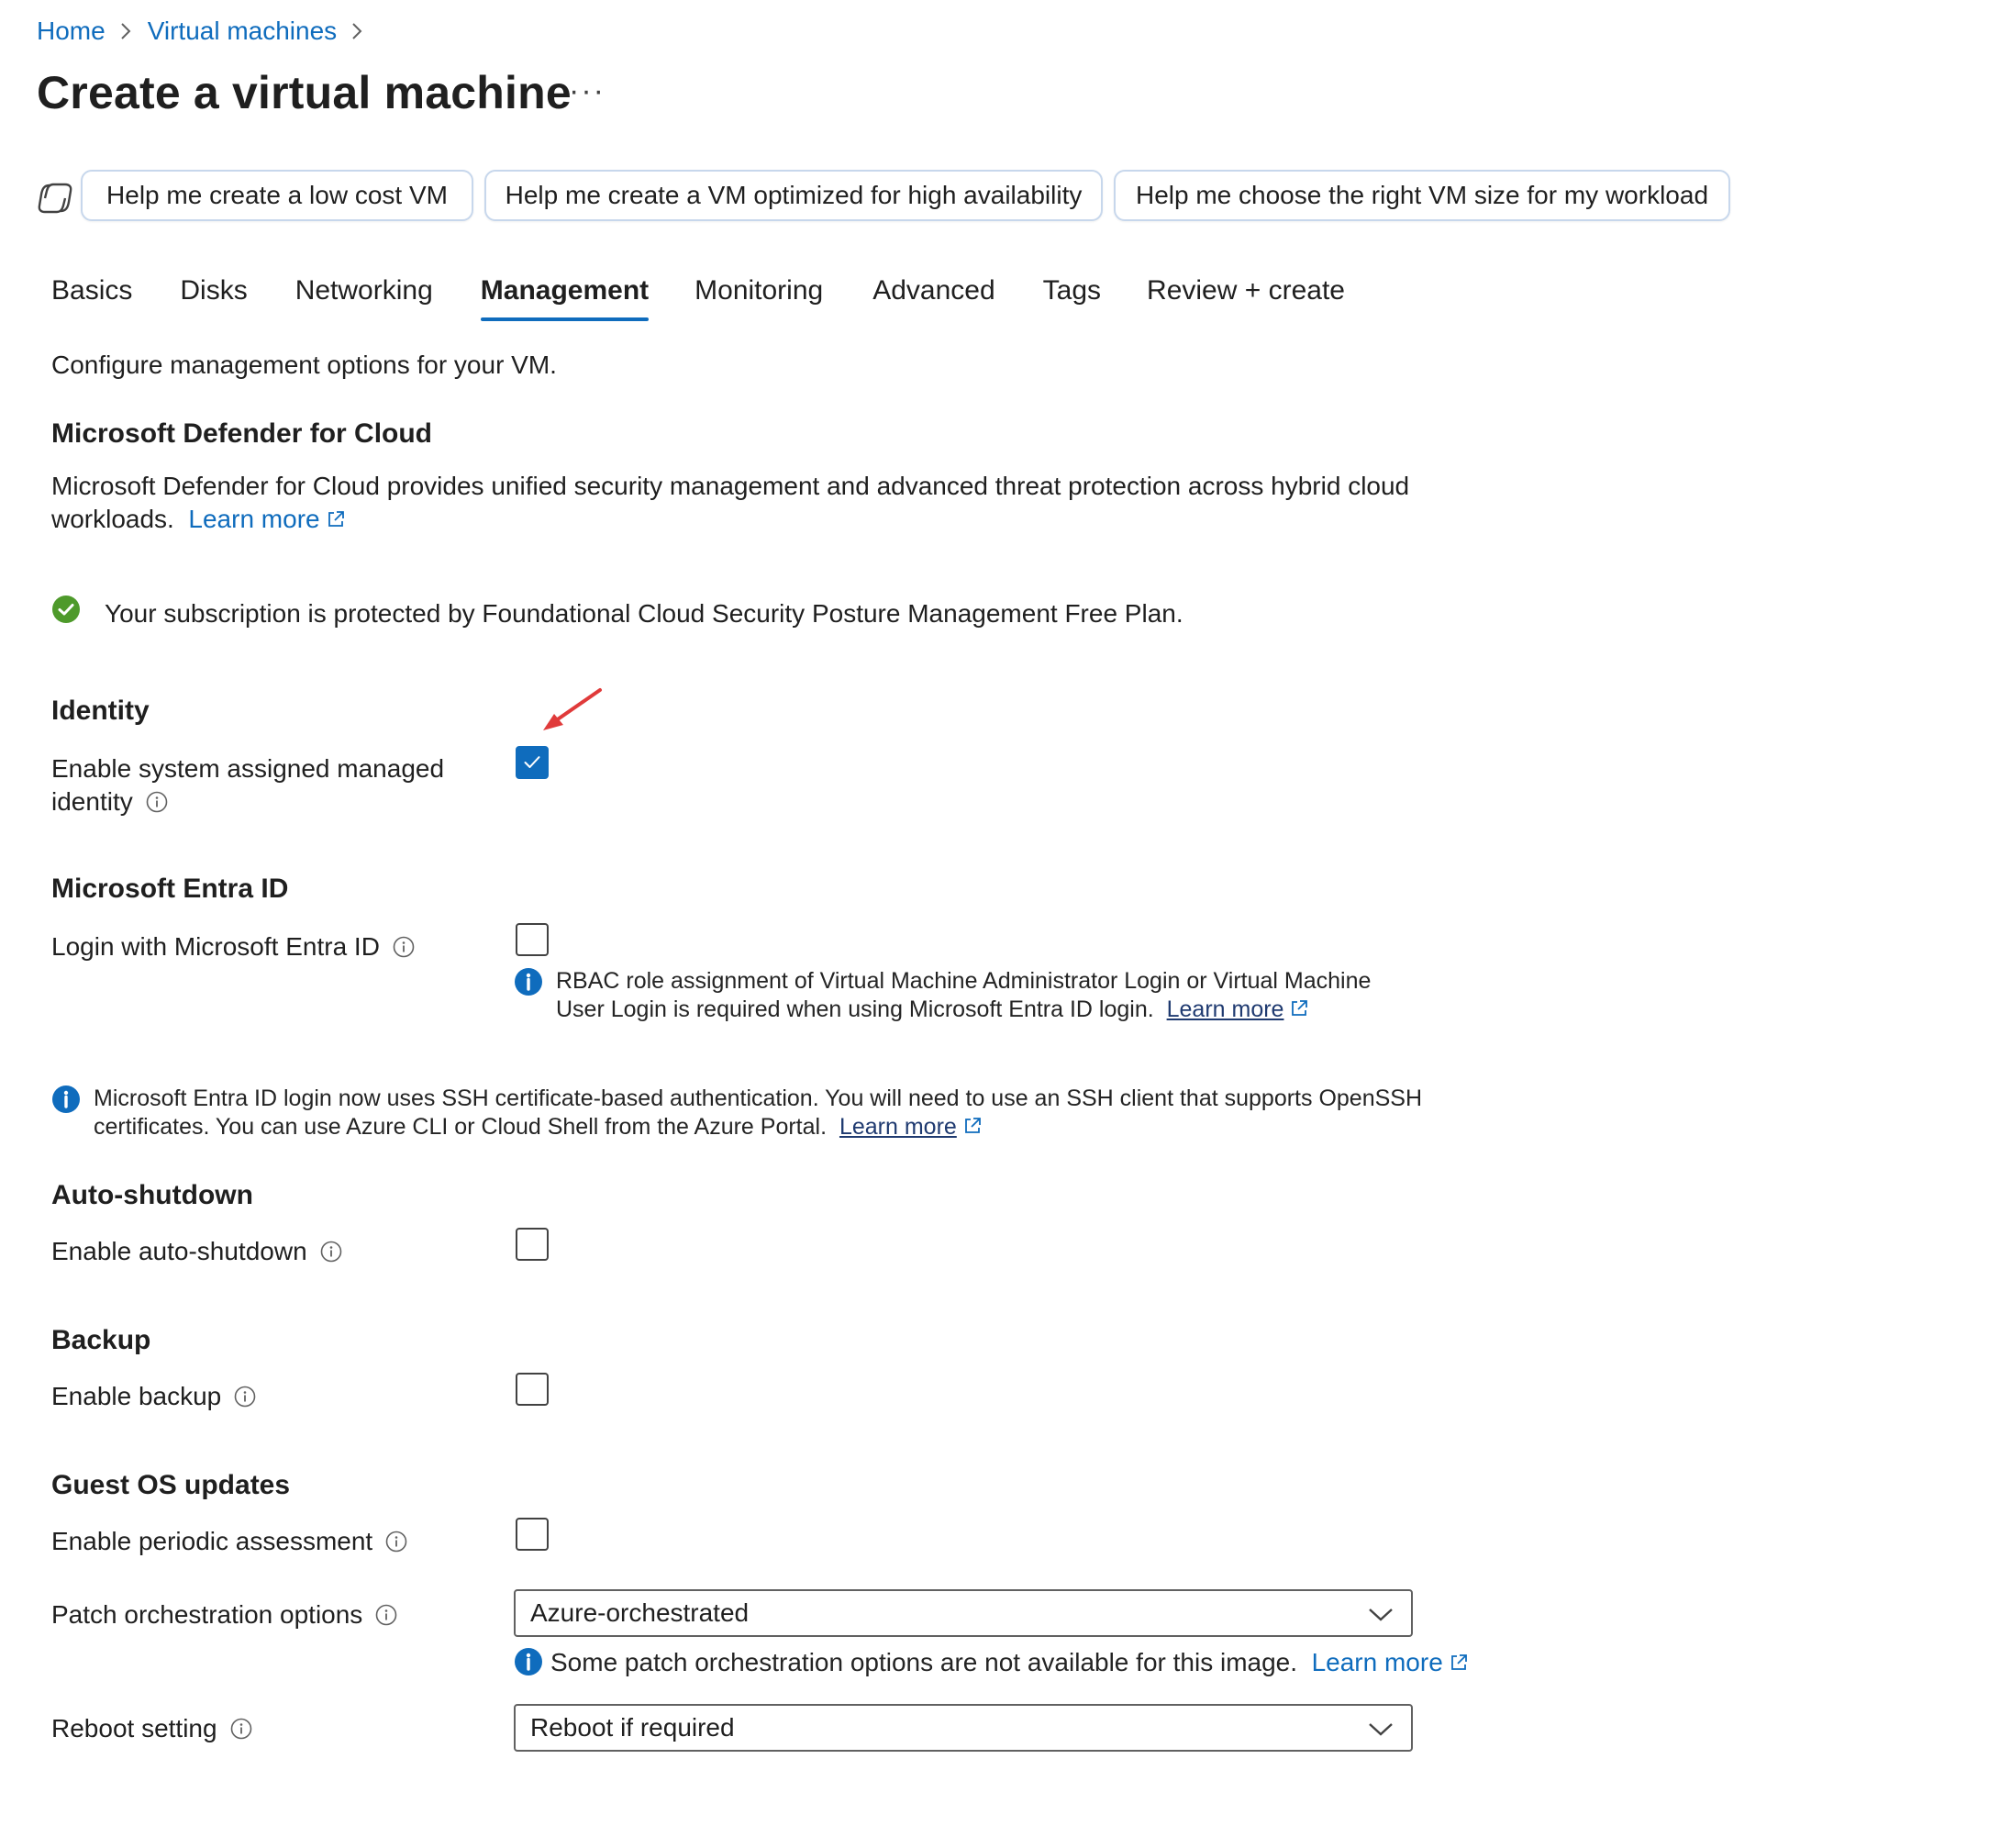 The image size is (2000, 1848). Describe the element at coordinates (224, 1614) in the screenshot. I see `patch-orchestration-label: Patch orchestration options` at that location.